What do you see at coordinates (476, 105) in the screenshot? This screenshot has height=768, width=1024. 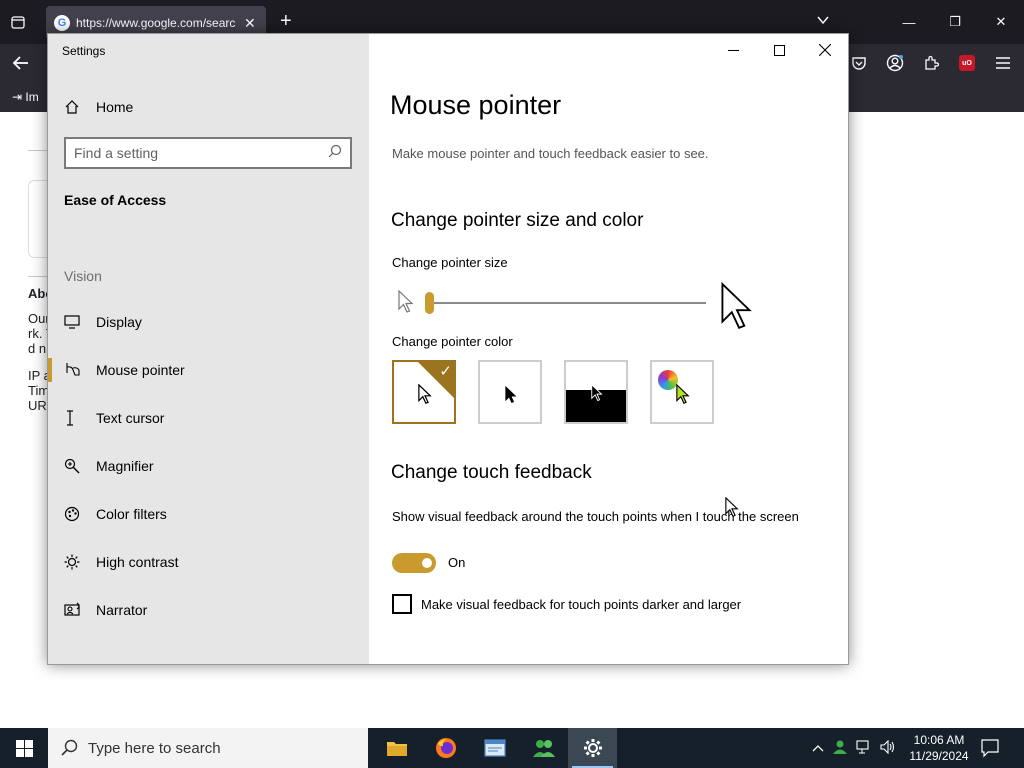 I see `page-title: Mouse pointer` at bounding box center [476, 105].